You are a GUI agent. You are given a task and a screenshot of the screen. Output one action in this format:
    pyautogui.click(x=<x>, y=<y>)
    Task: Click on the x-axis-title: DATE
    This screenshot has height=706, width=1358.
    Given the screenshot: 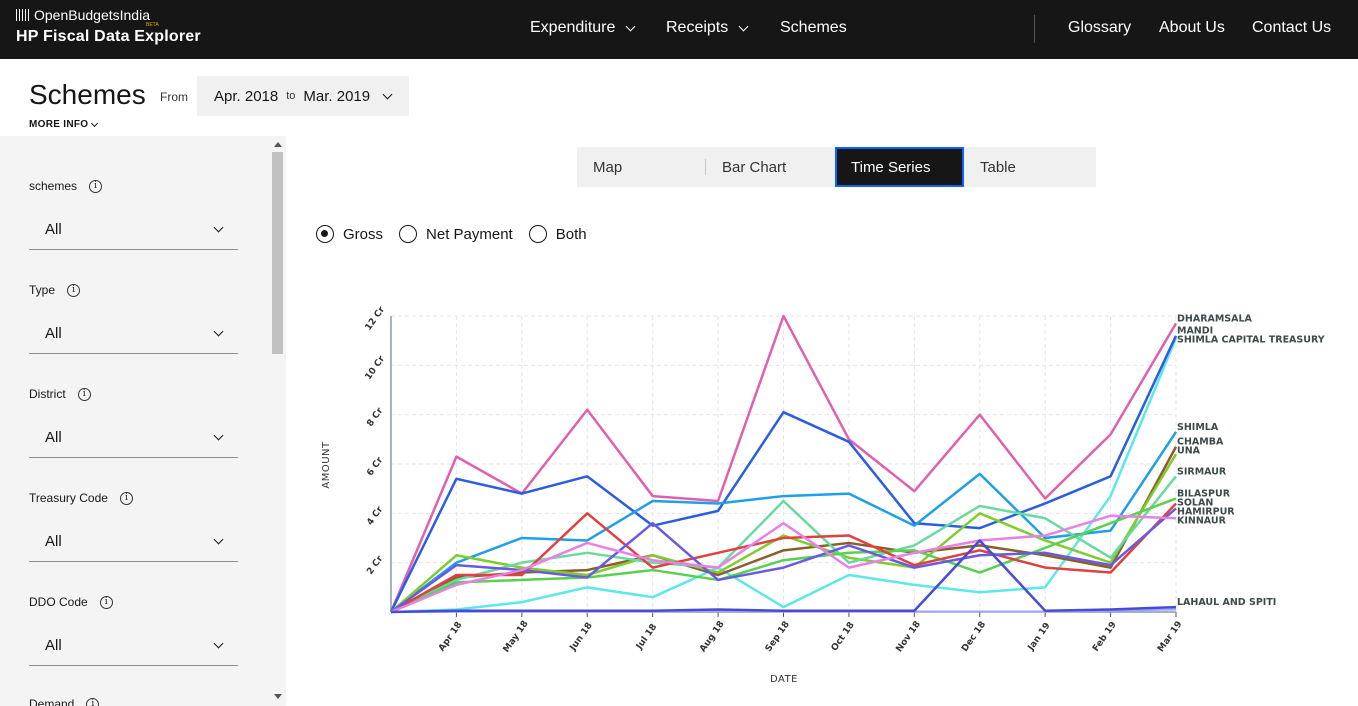 What is the action you would take?
    pyautogui.click(x=784, y=679)
    